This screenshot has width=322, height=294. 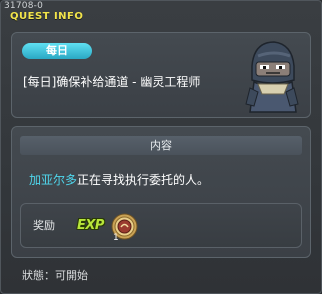 I want to click on exp-icon: EXP, so click(x=90, y=225).